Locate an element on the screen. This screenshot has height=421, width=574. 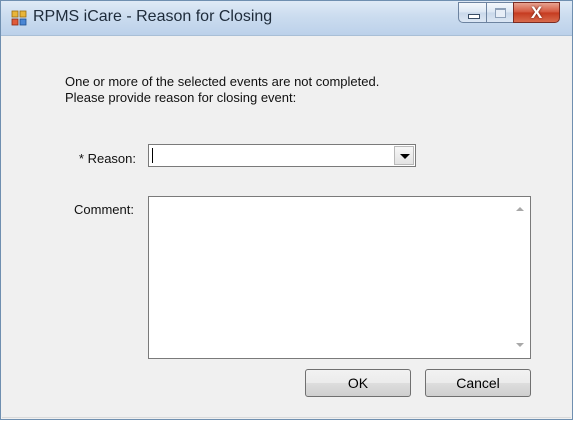
maximize-icon is located at coordinates (500, 13).